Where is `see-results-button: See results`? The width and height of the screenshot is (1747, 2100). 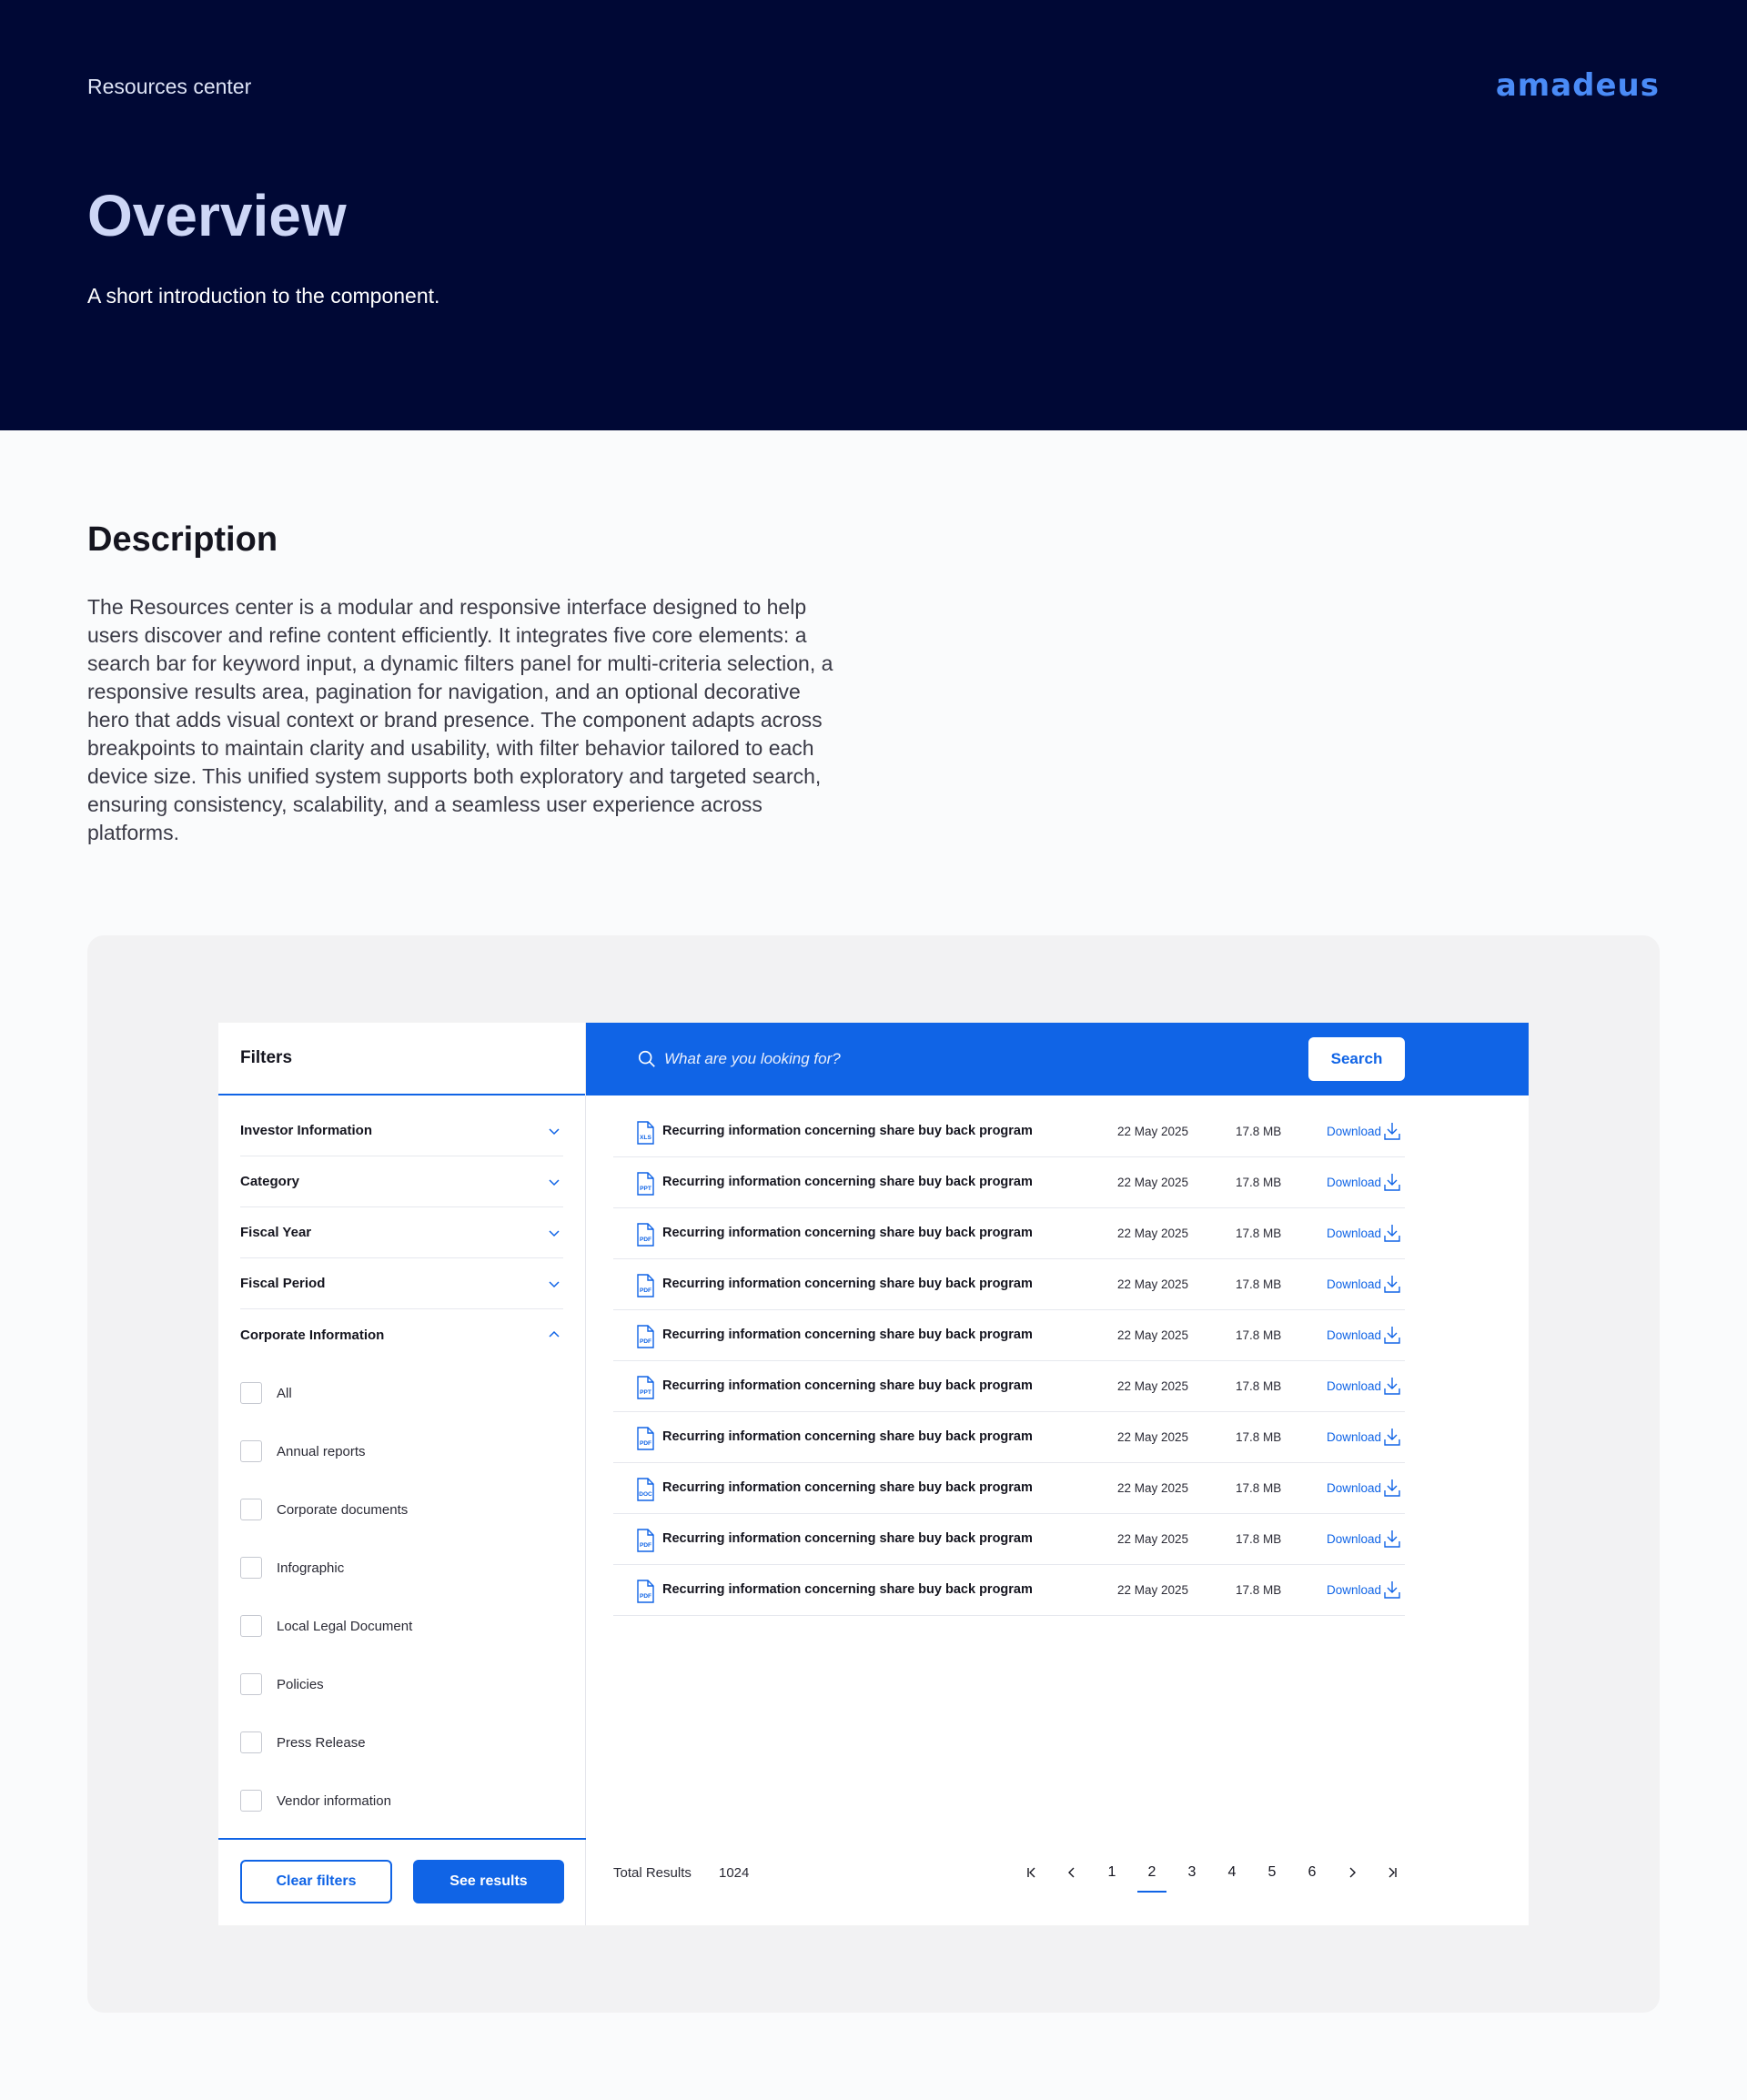 see-results-button: See results is located at coordinates (489, 1881).